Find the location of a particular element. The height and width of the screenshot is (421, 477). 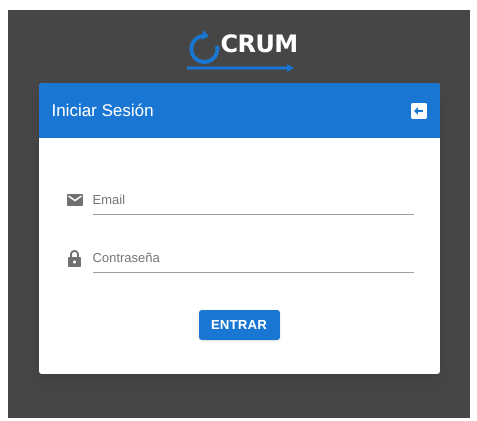

card-title: Iniciar Sesión is located at coordinates (103, 111).